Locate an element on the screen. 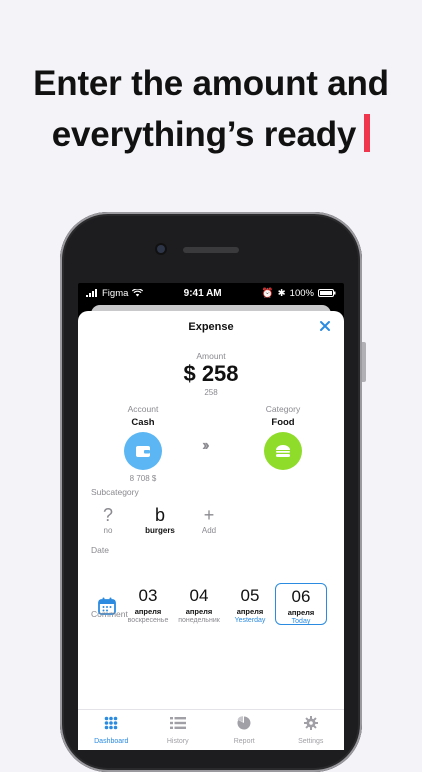  amount-expression: 258 is located at coordinates (211, 392).